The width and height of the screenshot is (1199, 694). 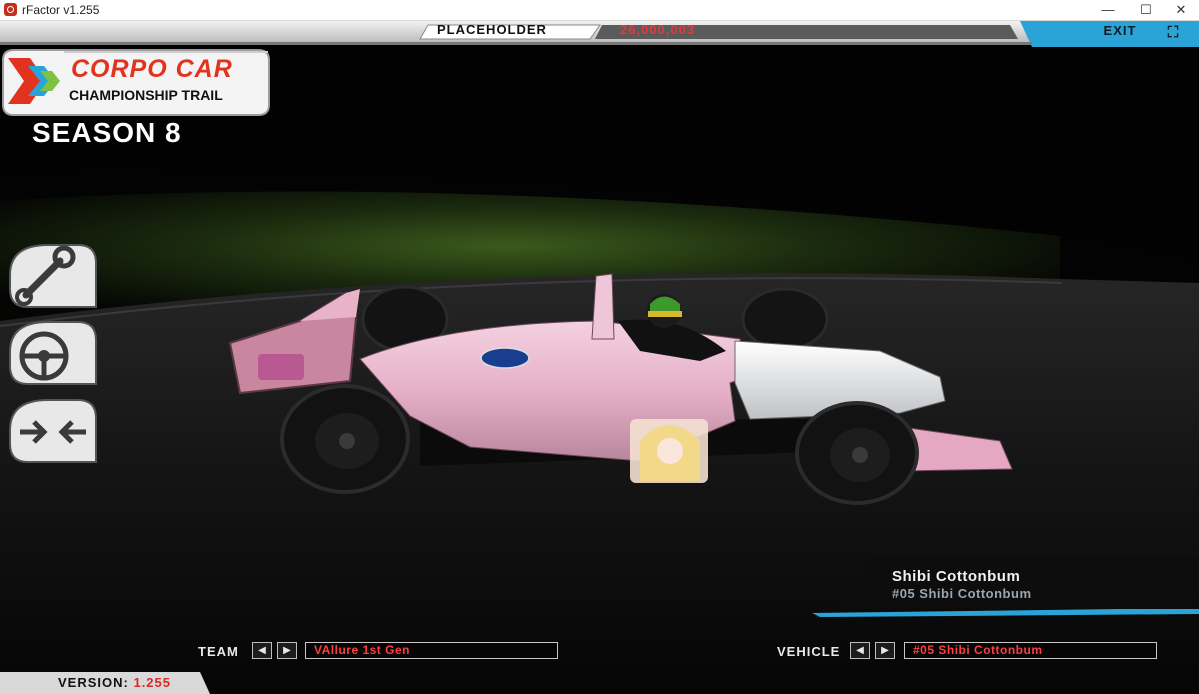 I want to click on money-counter: 26,000,003, so click(x=658, y=29).